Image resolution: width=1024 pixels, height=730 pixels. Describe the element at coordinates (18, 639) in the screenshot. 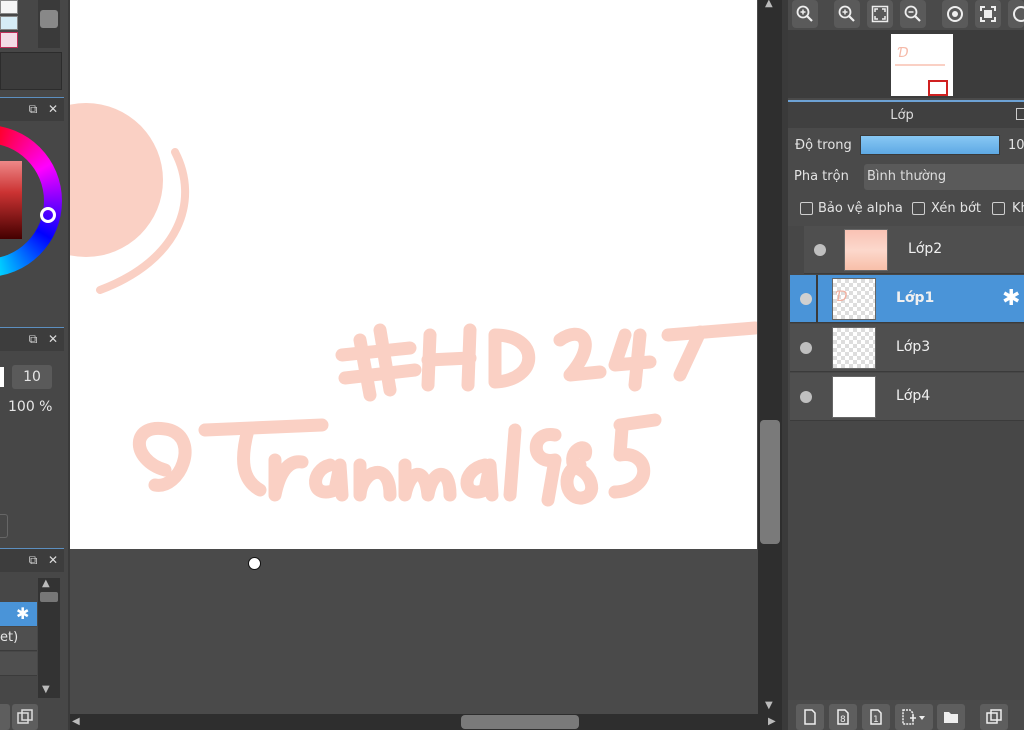

I see `list-item: et)` at that location.